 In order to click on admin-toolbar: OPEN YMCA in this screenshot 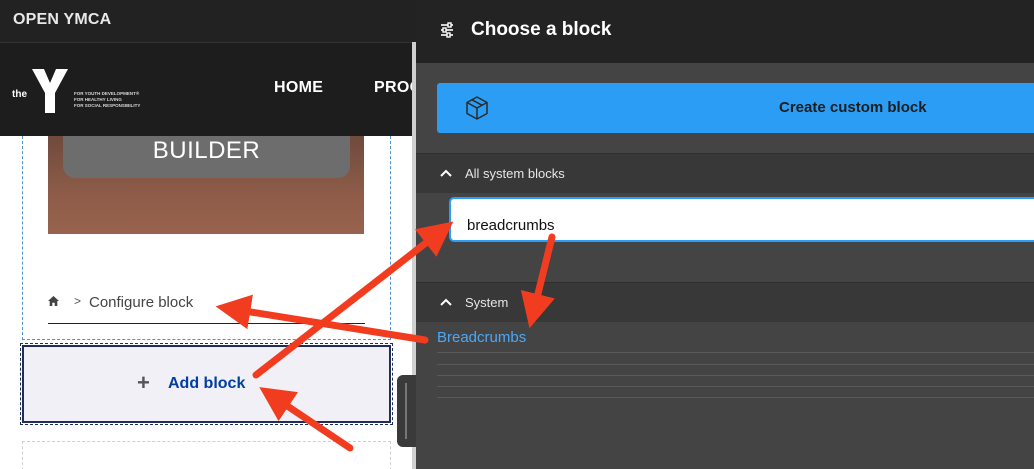, I will do `click(208, 21)`.